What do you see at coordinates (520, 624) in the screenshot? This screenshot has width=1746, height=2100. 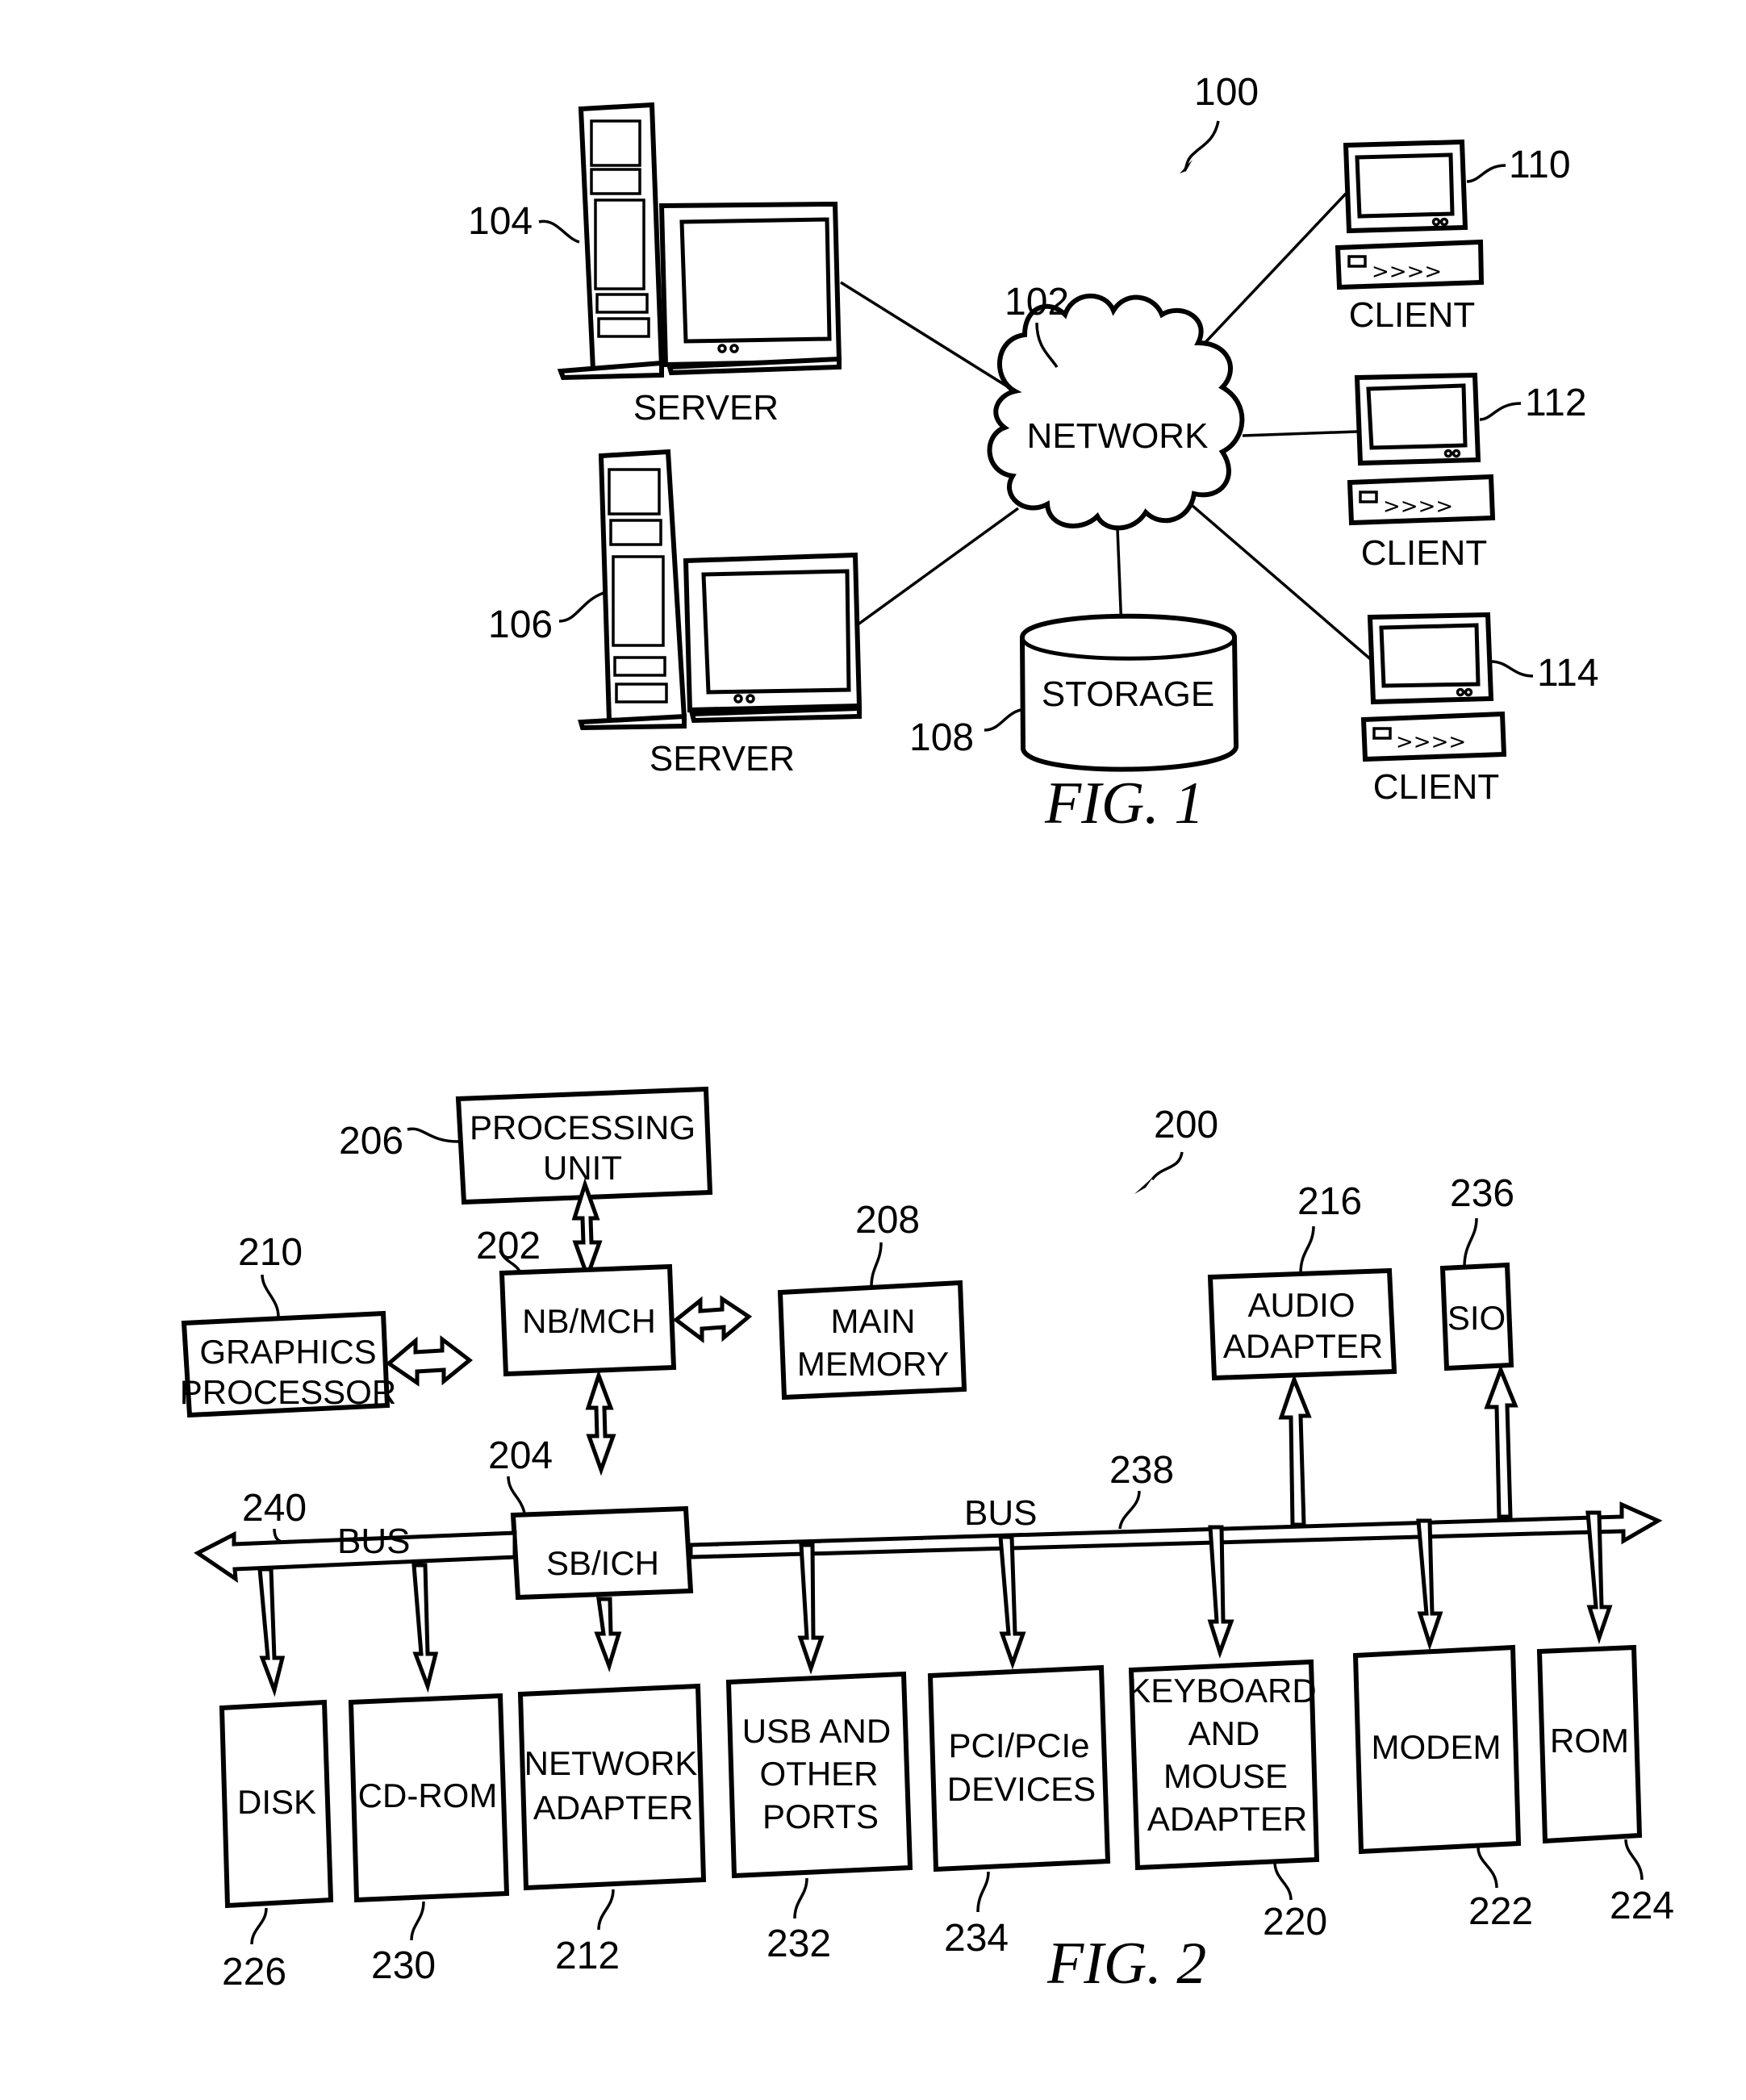 I see `server-106-ref: 106` at bounding box center [520, 624].